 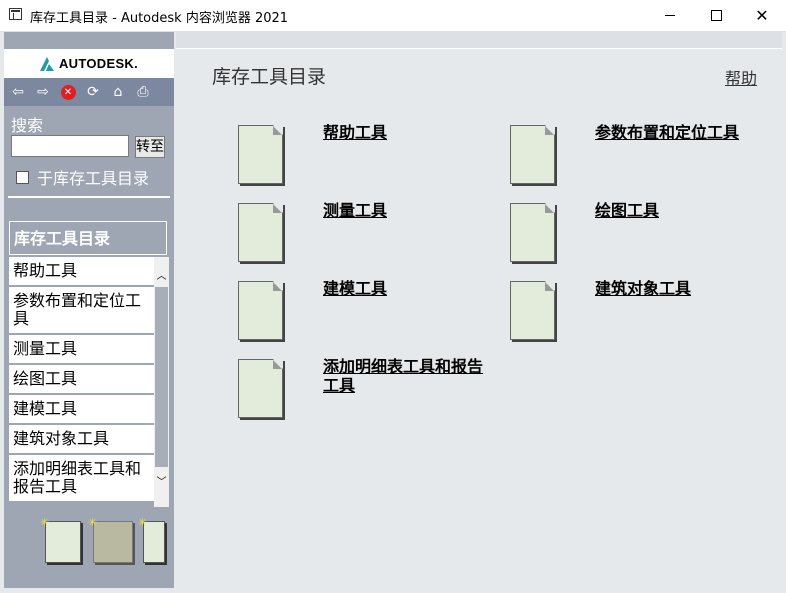 I want to click on refresh-icon: ⟳, so click(x=93, y=92).